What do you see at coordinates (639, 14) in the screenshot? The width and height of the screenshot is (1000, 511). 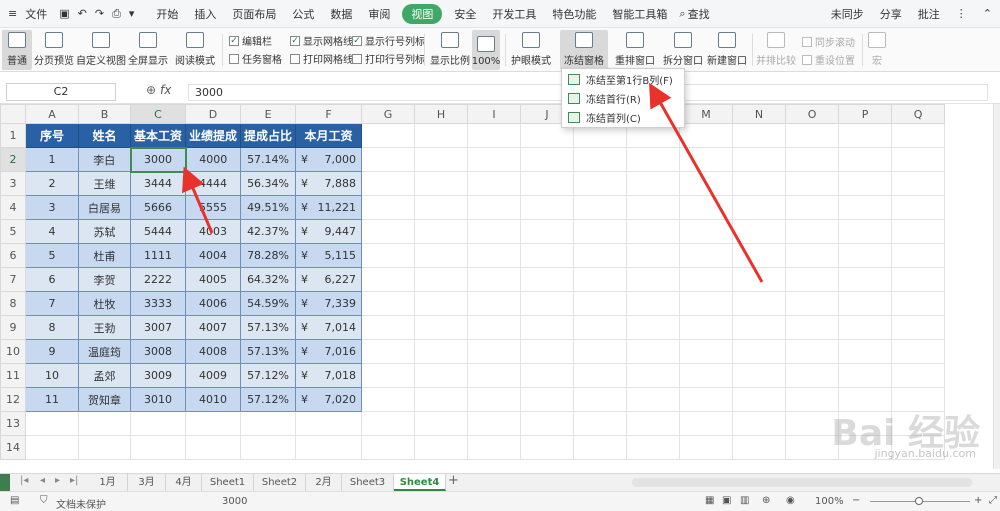 I see `menu-smart-tools: 智能工具箱` at bounding box center [639, 14].